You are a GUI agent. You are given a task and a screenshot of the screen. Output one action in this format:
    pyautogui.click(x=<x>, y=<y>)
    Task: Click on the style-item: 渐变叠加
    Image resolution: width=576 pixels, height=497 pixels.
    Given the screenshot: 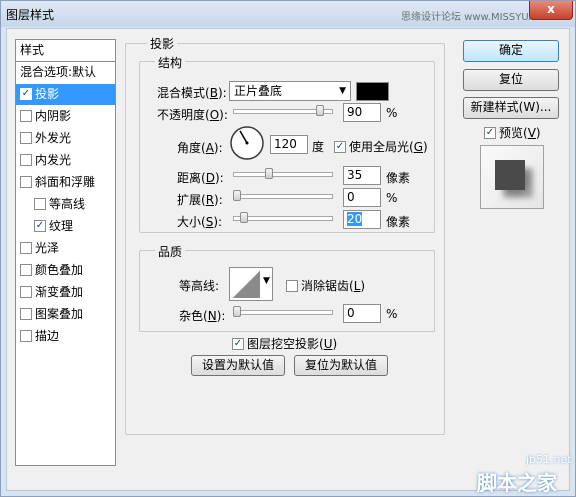 What is the action you would take?
    pyautogui.click(x=65, y=292)
    